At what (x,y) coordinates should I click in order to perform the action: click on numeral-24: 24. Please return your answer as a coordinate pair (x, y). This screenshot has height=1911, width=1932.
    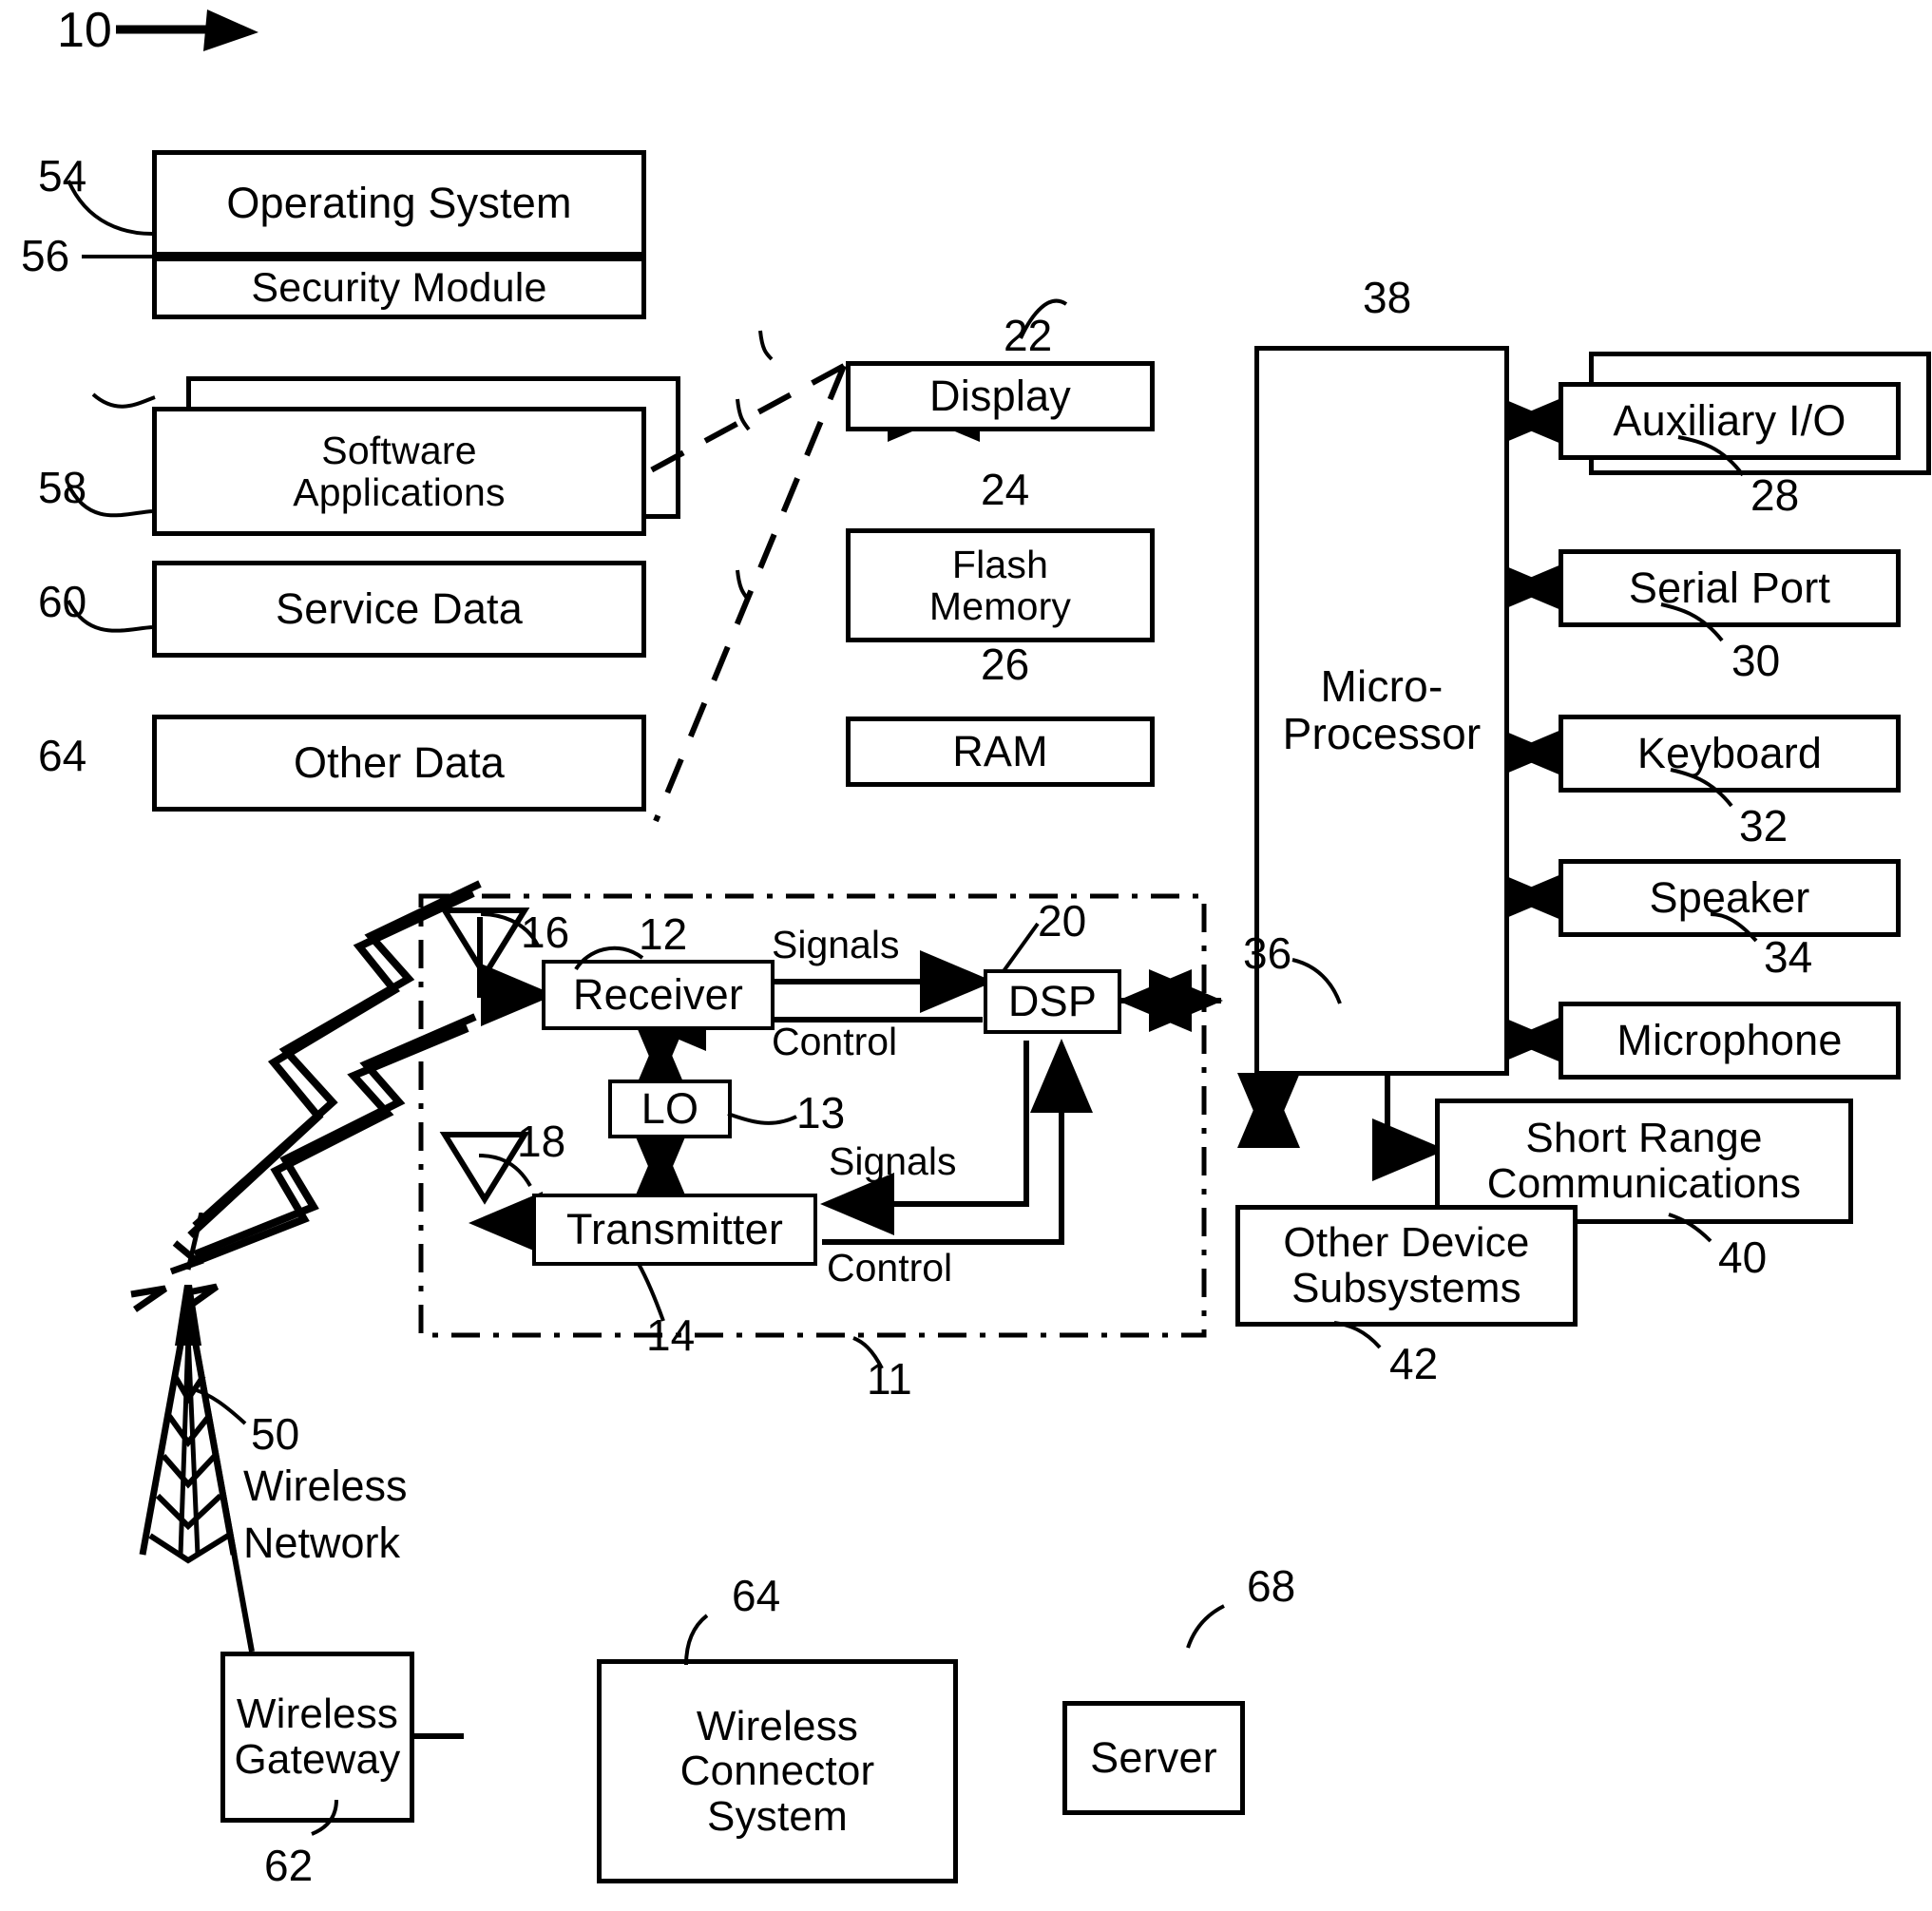
    Looking at the image, I should click on (1005, 489).